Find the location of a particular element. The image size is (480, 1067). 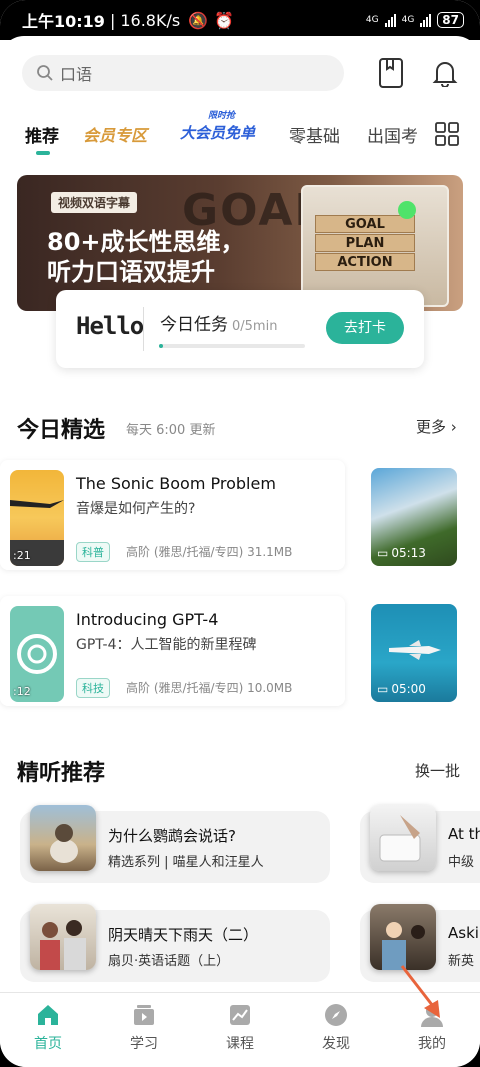

bookmark-book-icon is located at coordinates (391, 73).